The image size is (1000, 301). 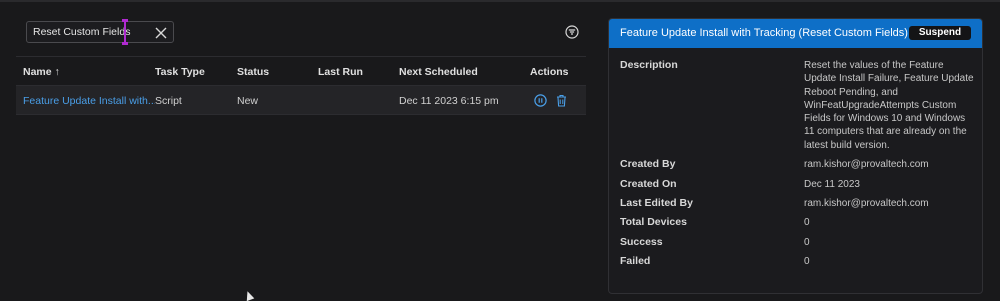 I want to click on created-on-label: Created On, so click(x=648, y=184).